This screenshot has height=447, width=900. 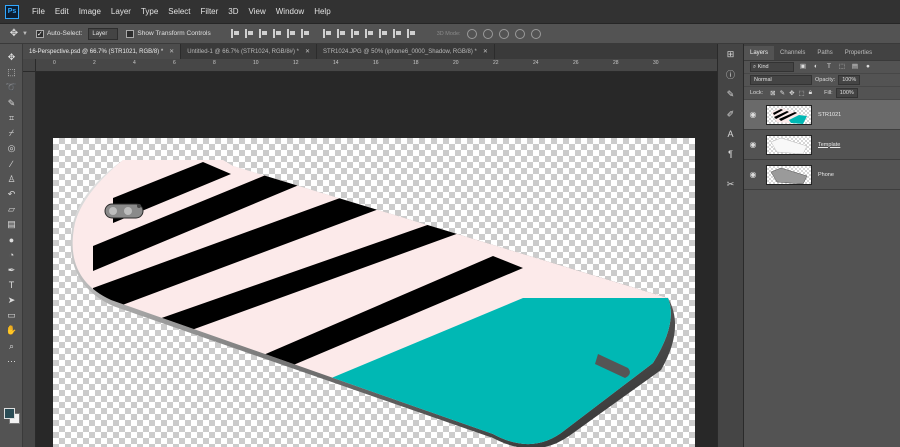 I want to click on 3d-orbit-icon, so click(x=471, y=33).